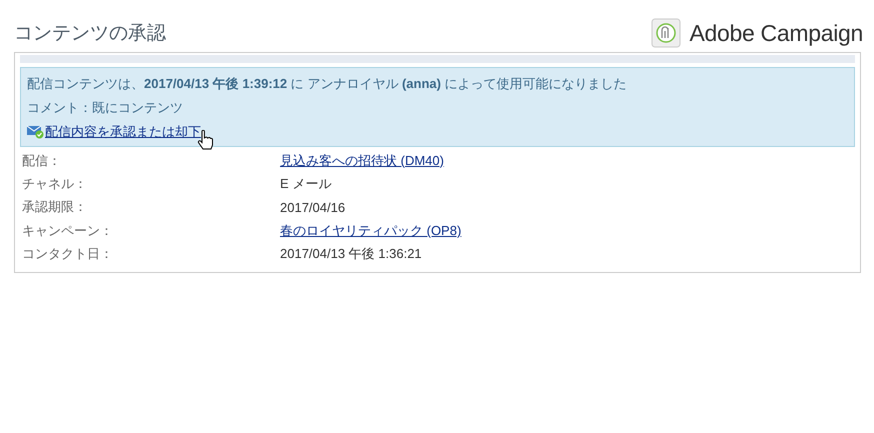 The width and height of the screenshot is (874, 433). What do you see at coordinates (42, 161) in the screenshot?
I see `field-label: 配信：` at bounding box center [42, 161].